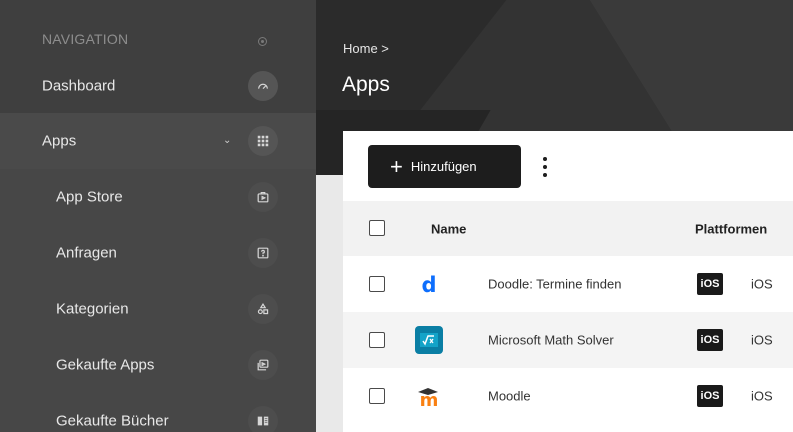  I want to click on select-all-checkbox, so click(377, 228).